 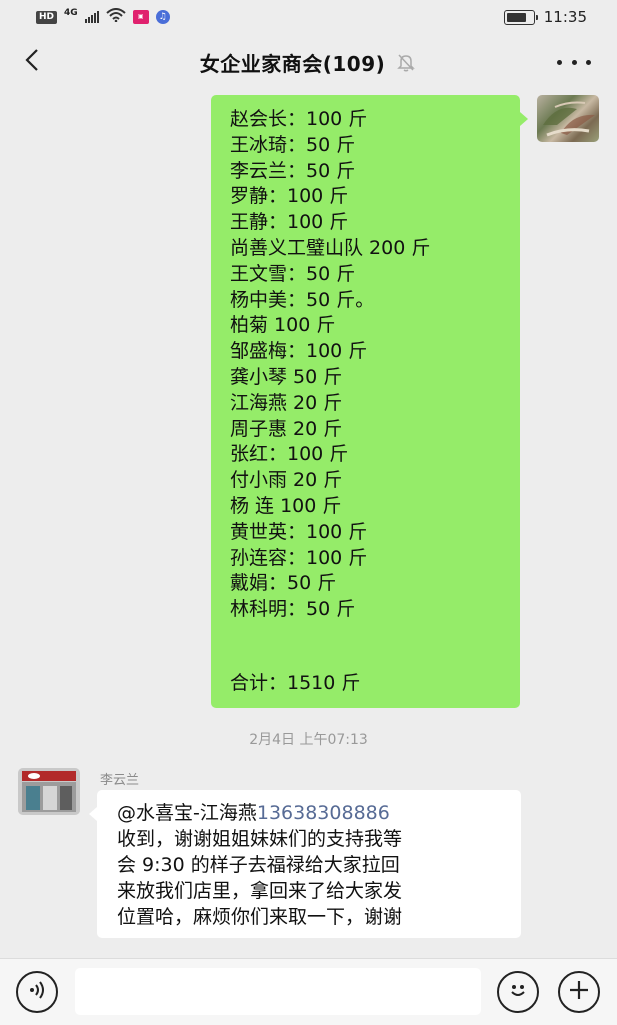 What do you see at coordinates (292, 63) in the screenshot?
I see `chat-title: 女企业家商会(109)` at bounding box center [292, 63].